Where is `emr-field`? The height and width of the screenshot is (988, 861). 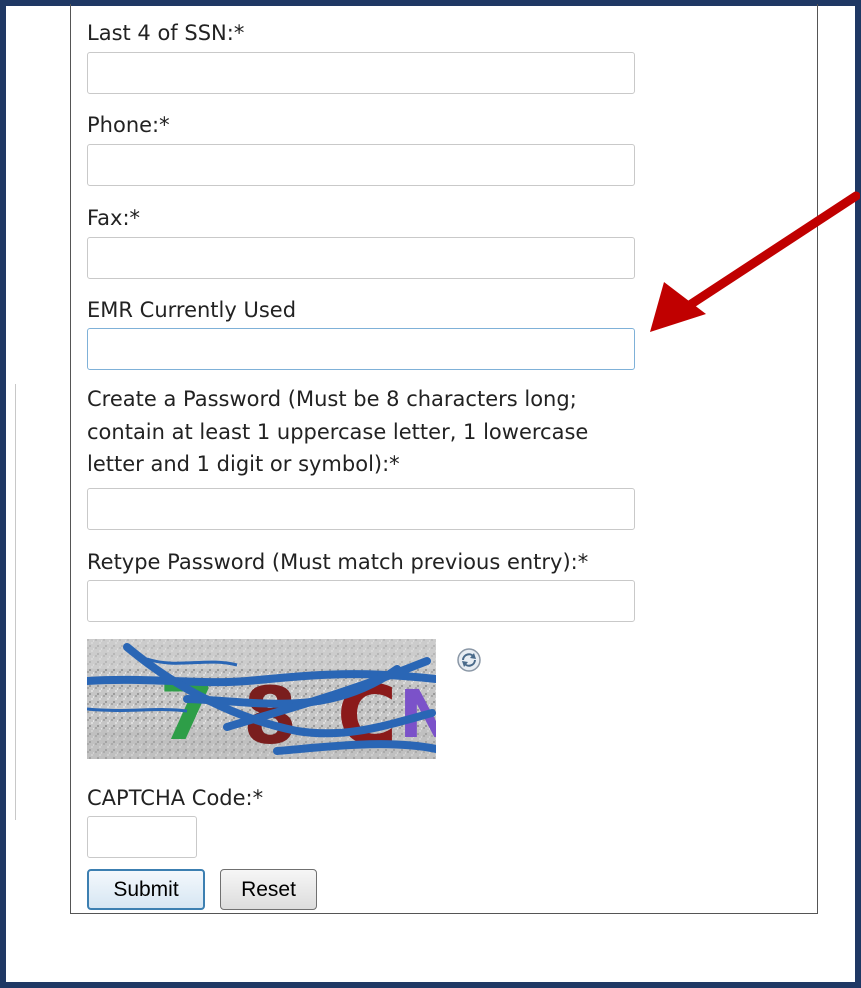 emr-field is located at coordinates (361, 349).